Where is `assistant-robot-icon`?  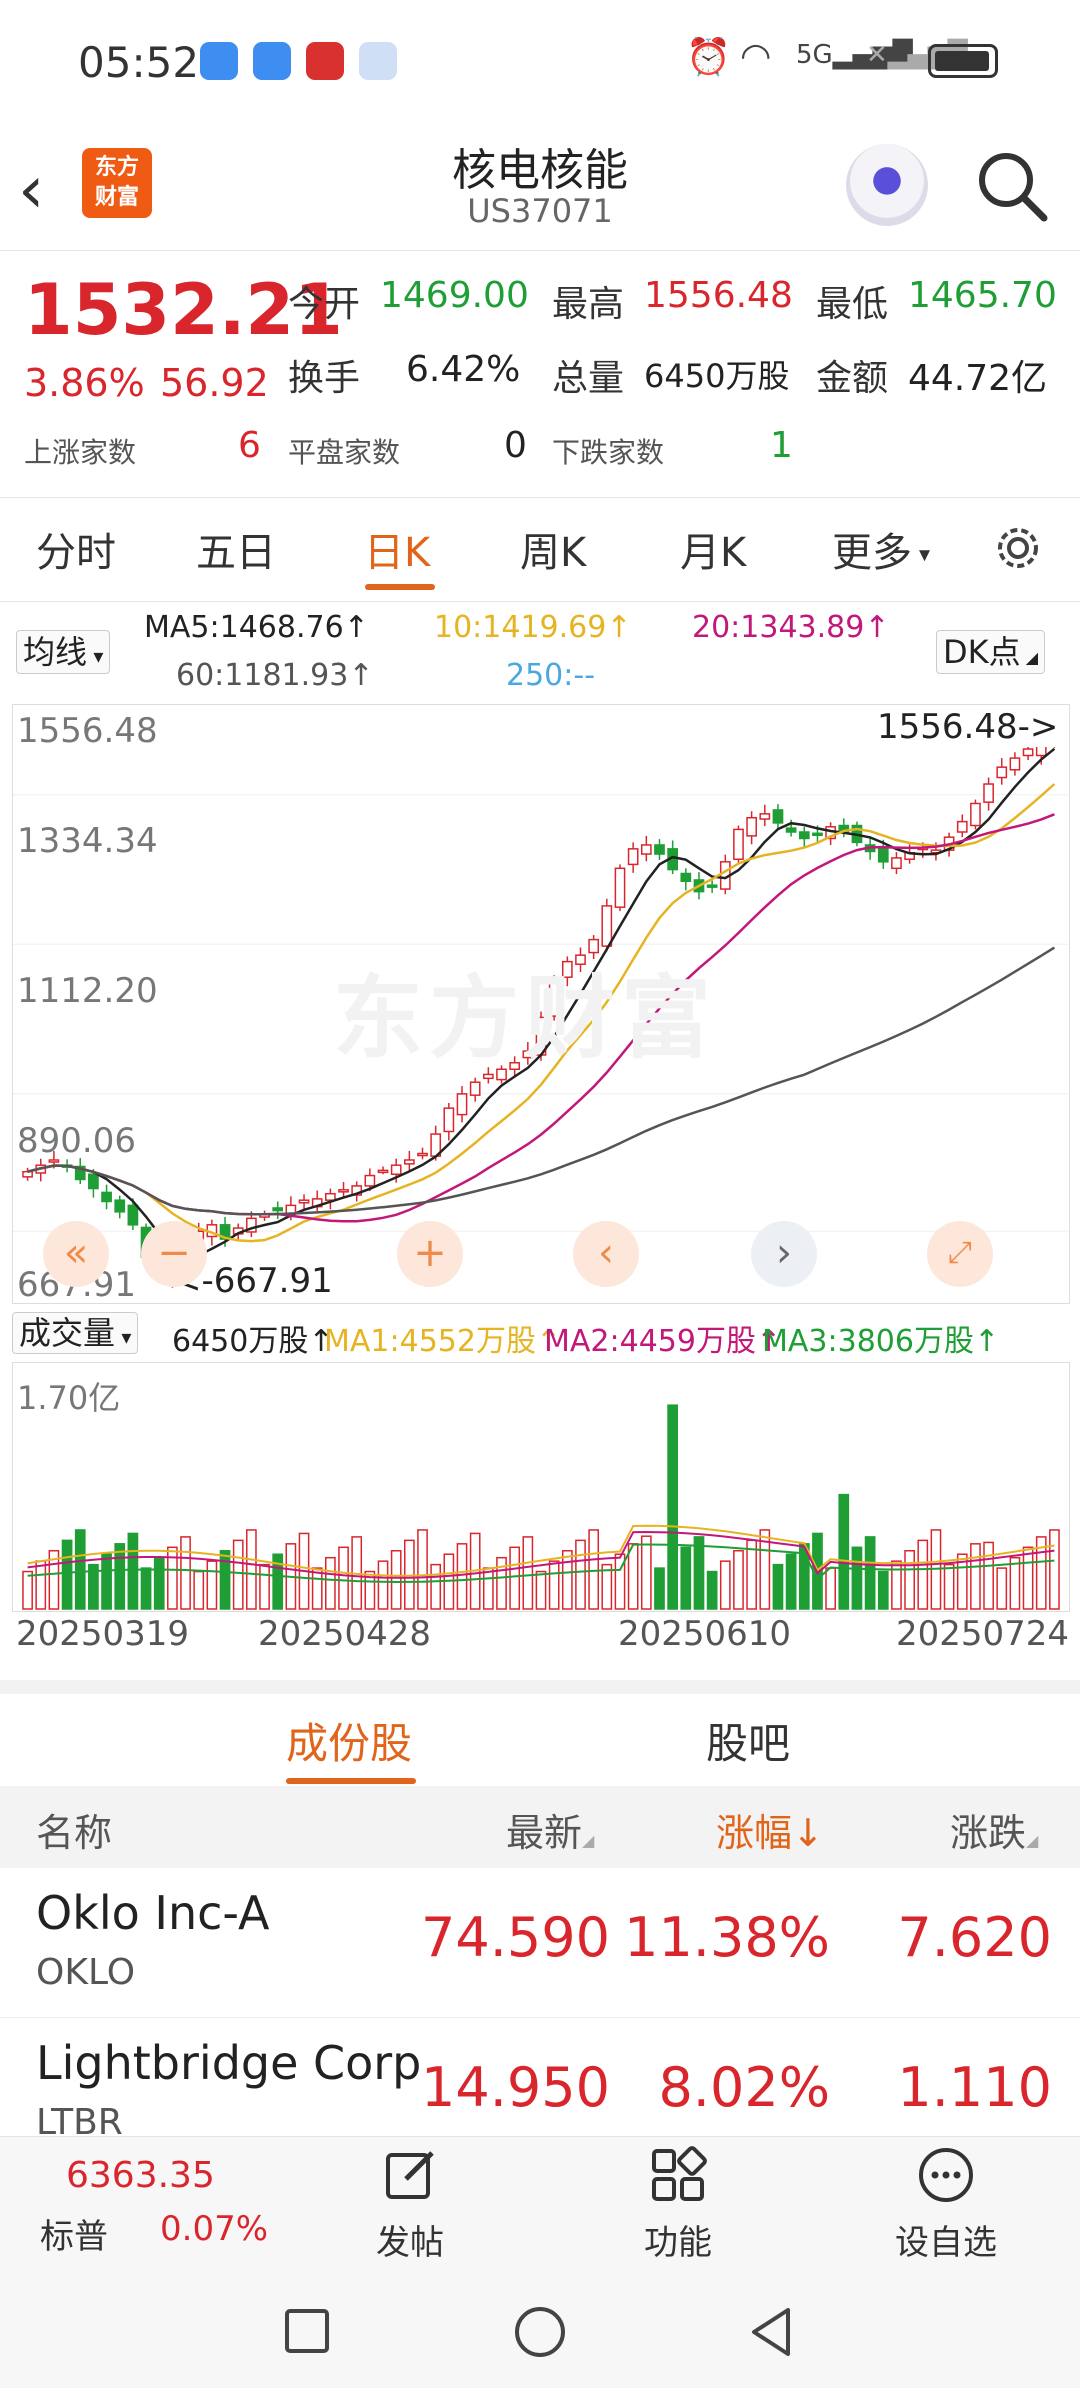 assistant-robot-icon is located at coordinates (887, 185).